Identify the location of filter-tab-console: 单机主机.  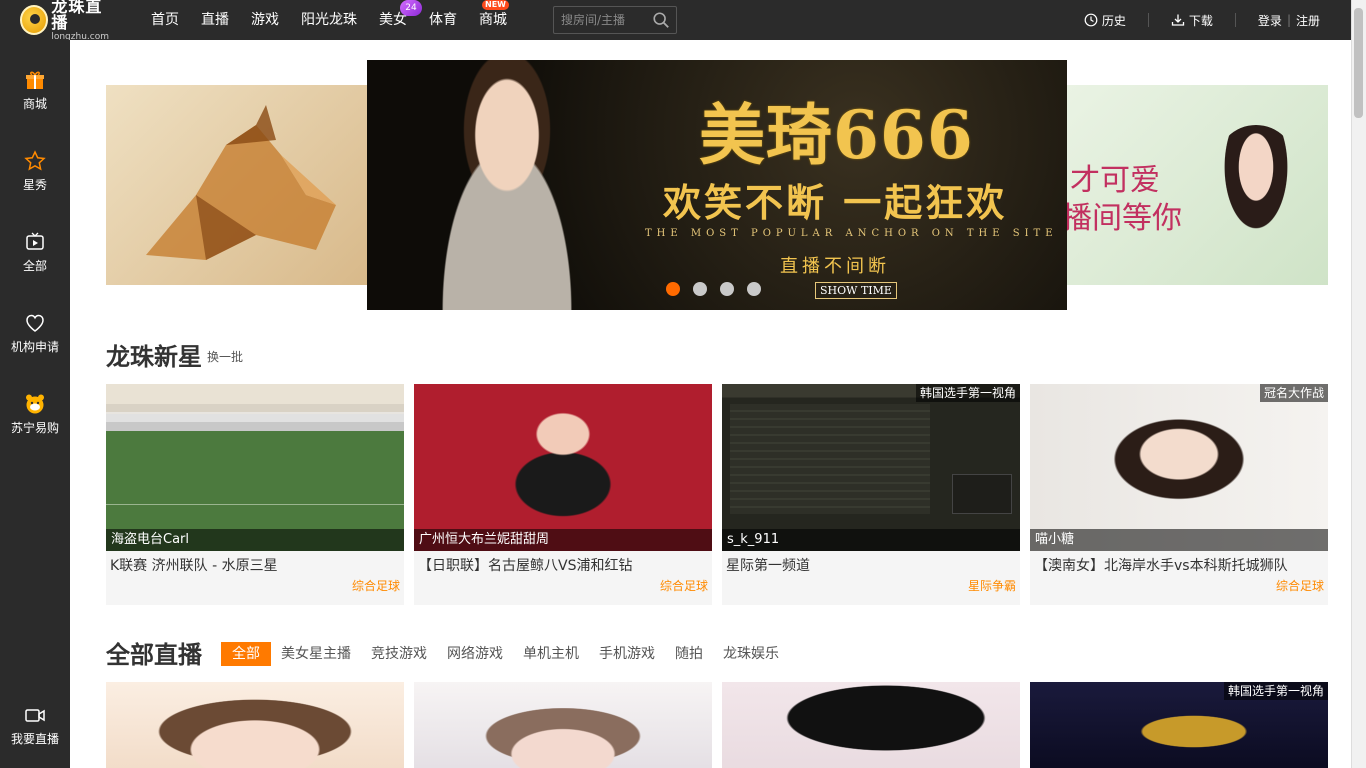
(551, 654).